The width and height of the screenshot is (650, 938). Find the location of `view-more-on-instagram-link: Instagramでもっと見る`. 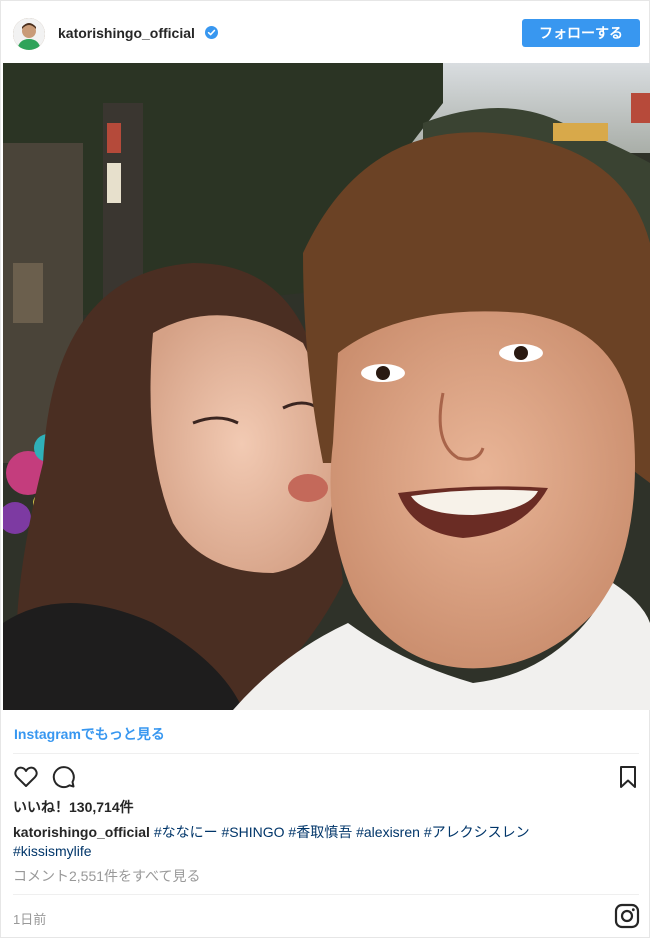

view-more-on-instagram-link: Instagramでもっと見る is located at coordinates (89, 734).